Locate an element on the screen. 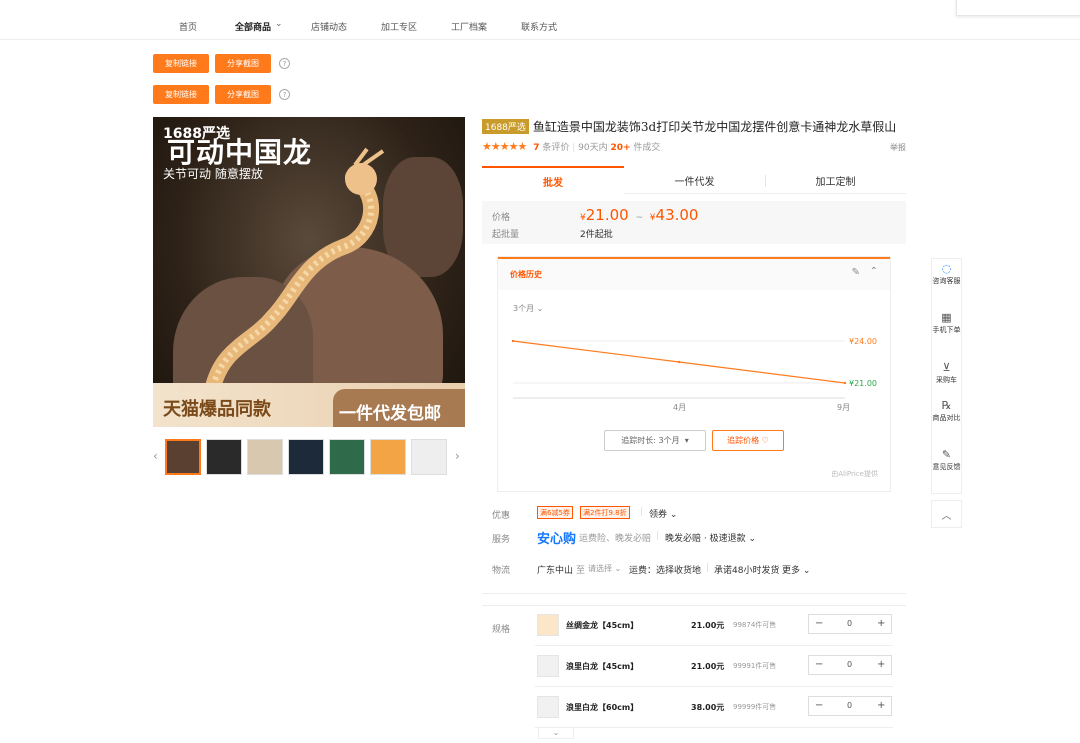 The width and height of the screenshot is (1080, 743). qr-code-icon: ▦ is located at coordinates (946, 317).